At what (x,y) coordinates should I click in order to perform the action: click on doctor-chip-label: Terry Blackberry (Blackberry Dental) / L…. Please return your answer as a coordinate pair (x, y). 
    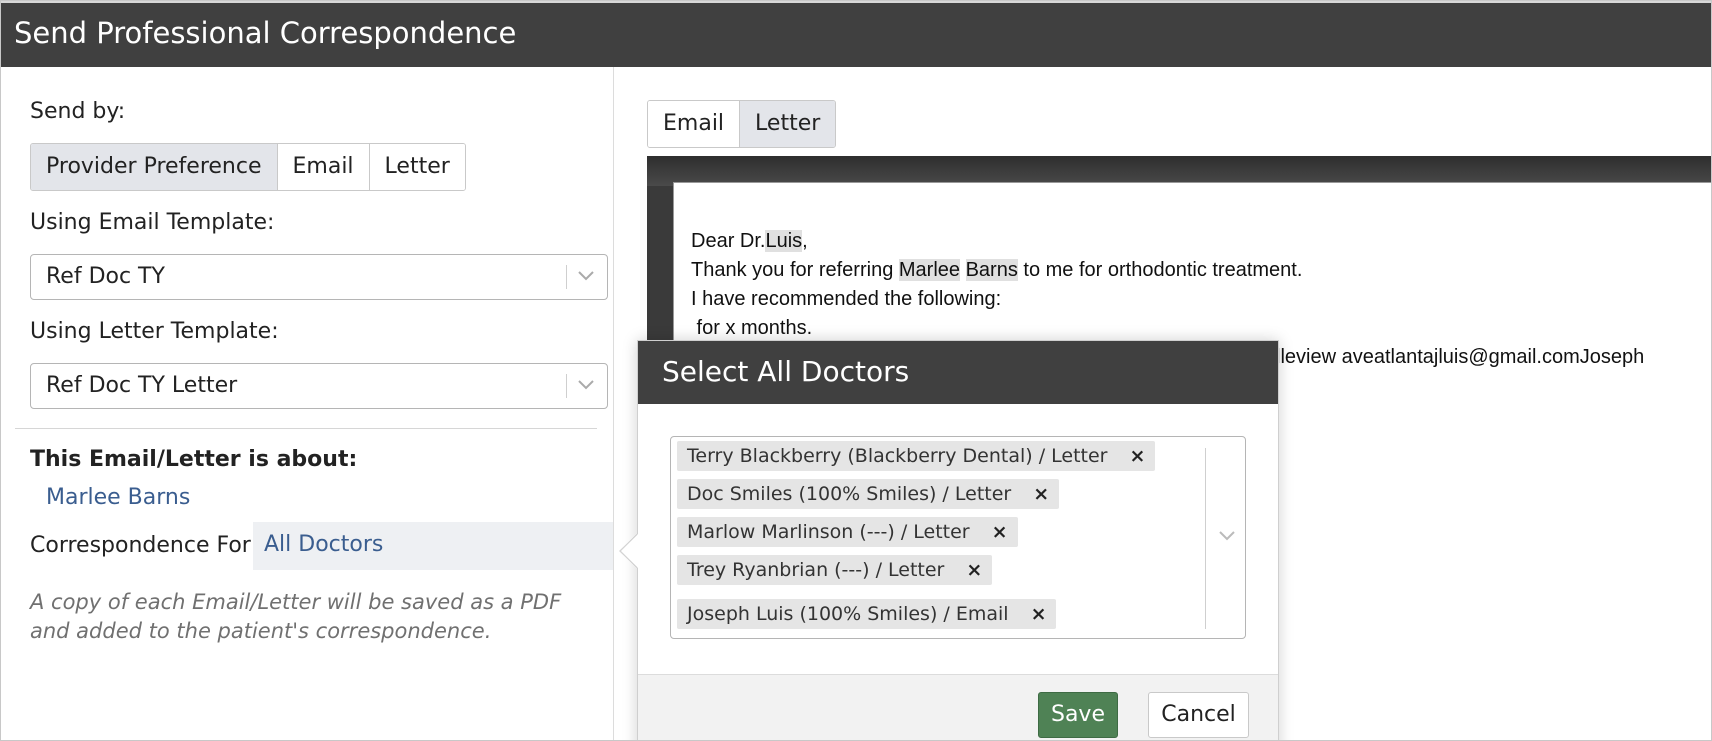
    Looking at the image, I should click on (897, 456).